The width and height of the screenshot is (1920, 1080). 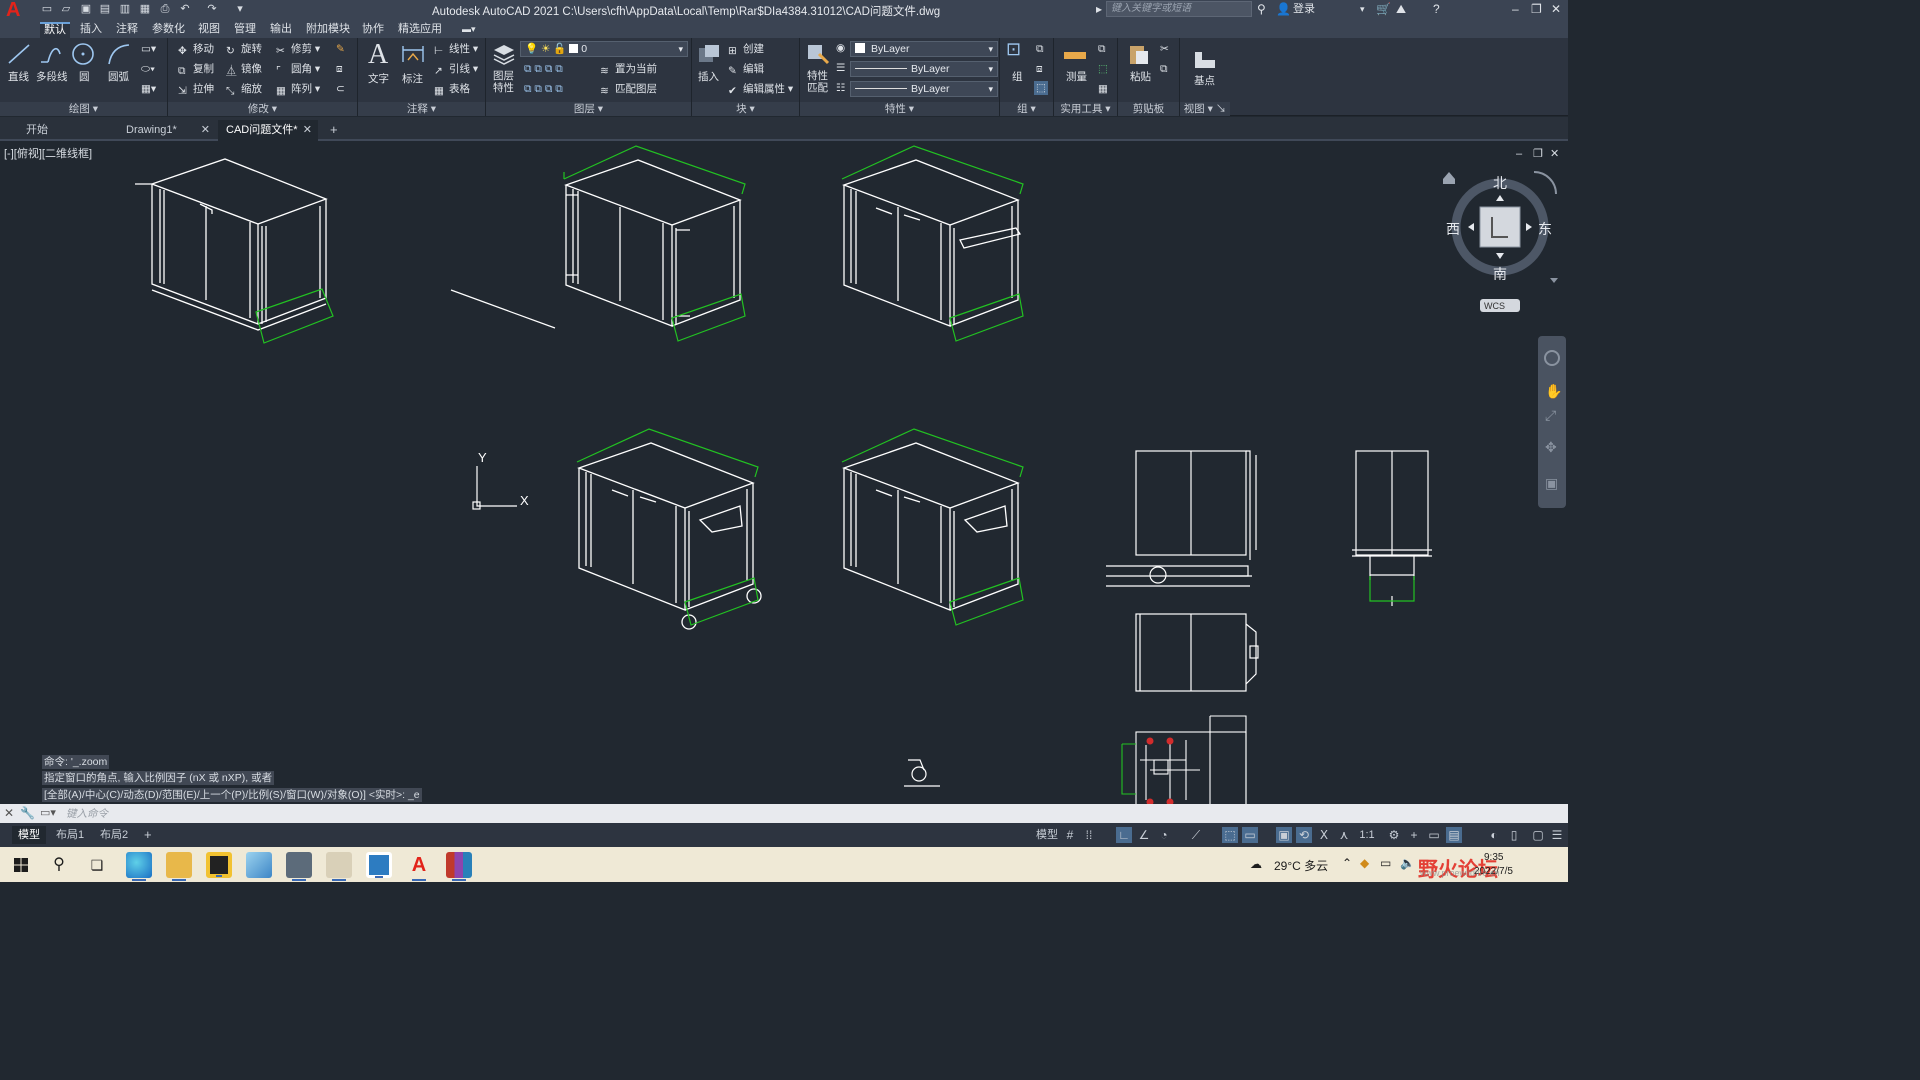 I want to click on select-all-icon: ⬚, so click(x=1103, y=69).